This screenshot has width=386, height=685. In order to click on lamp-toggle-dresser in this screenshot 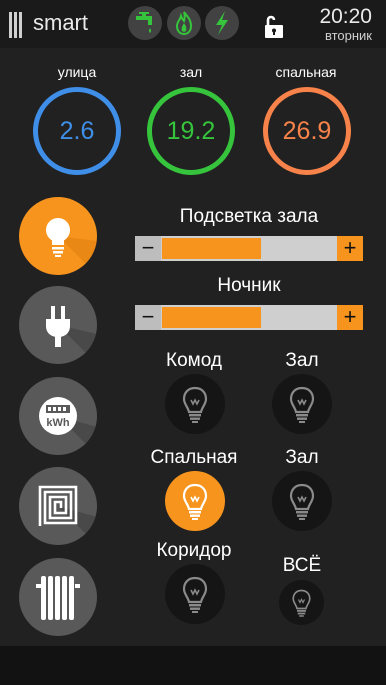, I will do `click(195, 404)`.